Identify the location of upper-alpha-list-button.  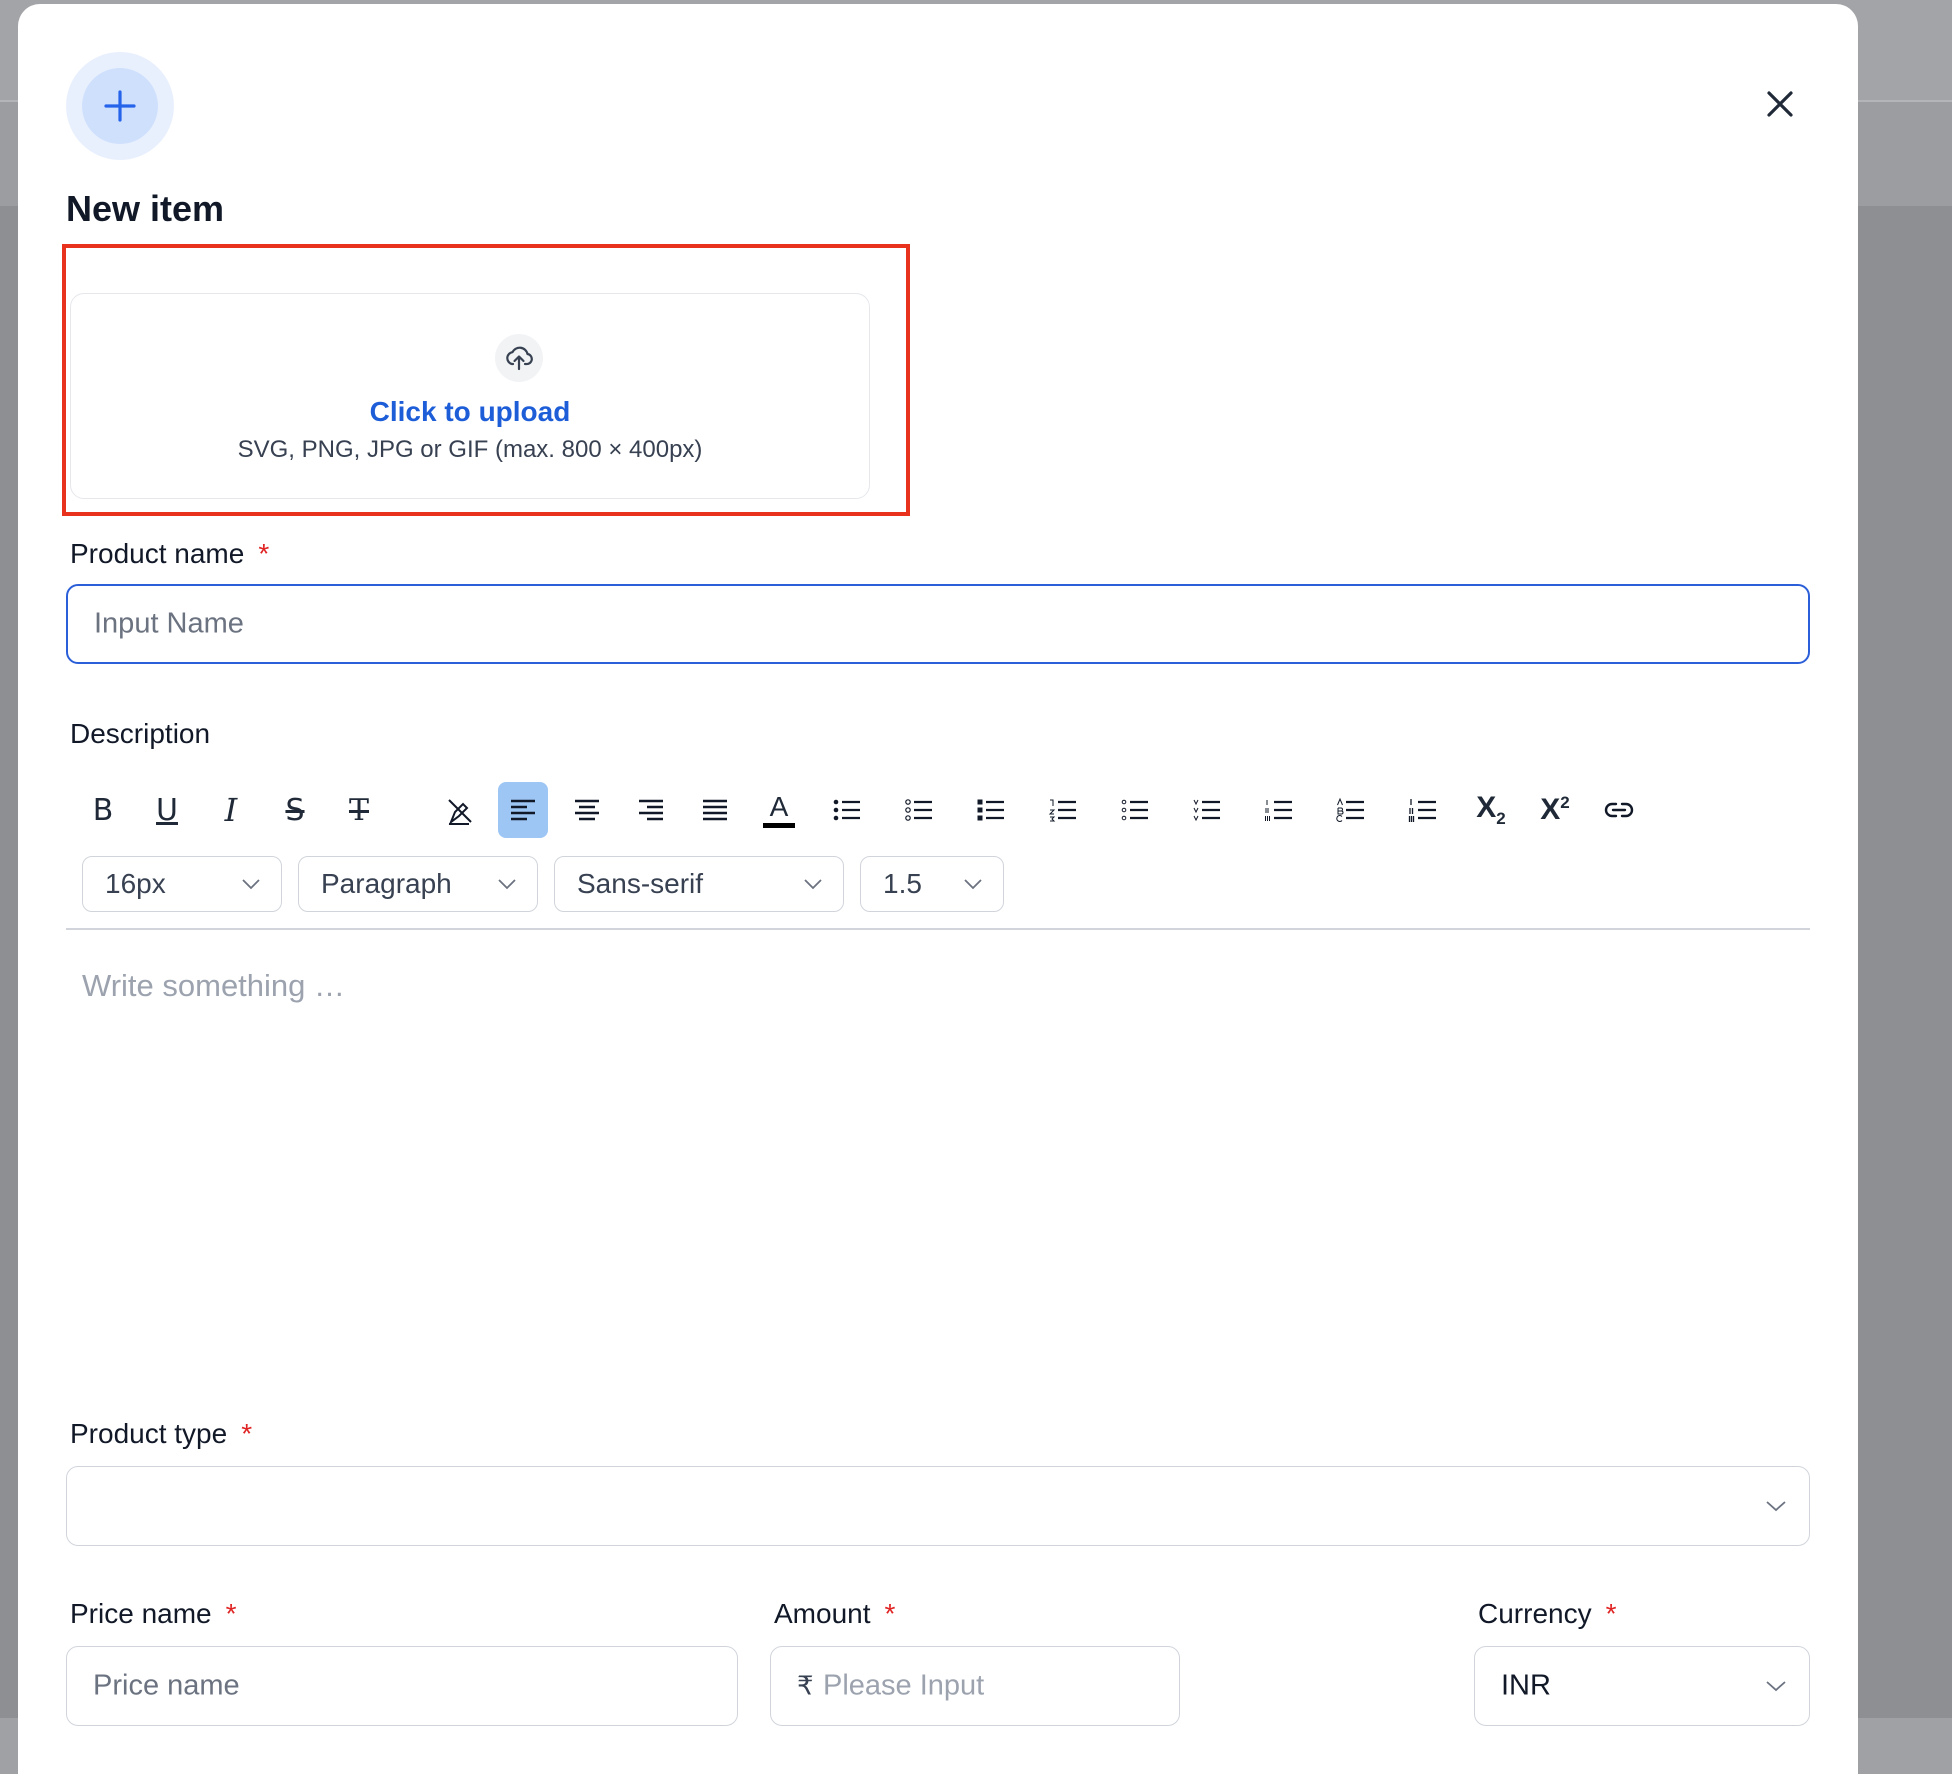
(1351, 810).